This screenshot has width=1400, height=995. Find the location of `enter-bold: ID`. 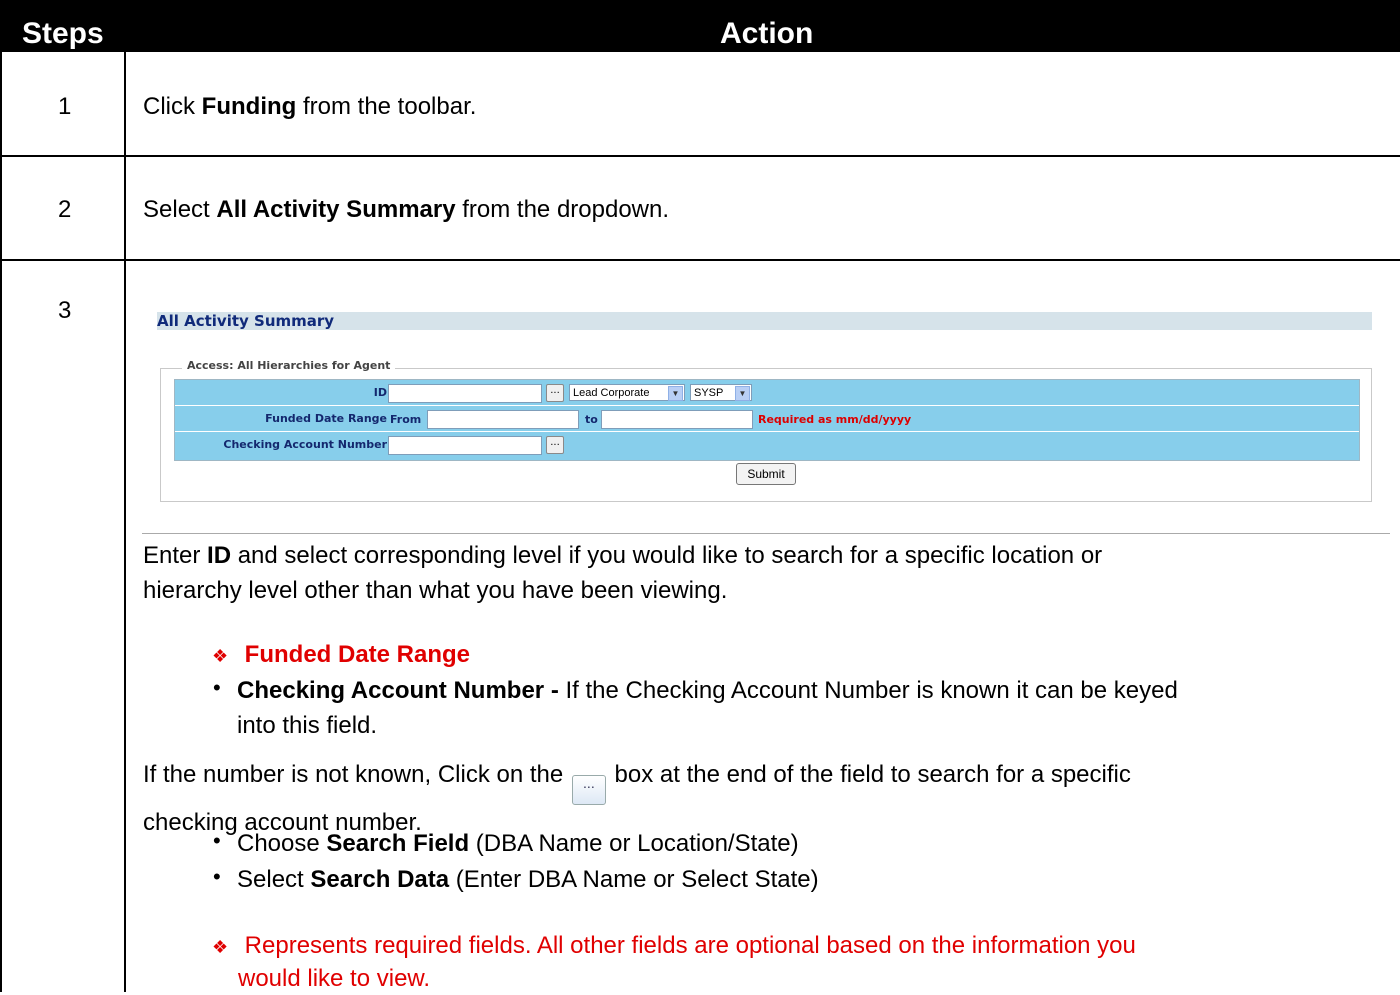

enter-bold: ID is located at coordinates (219, 555).